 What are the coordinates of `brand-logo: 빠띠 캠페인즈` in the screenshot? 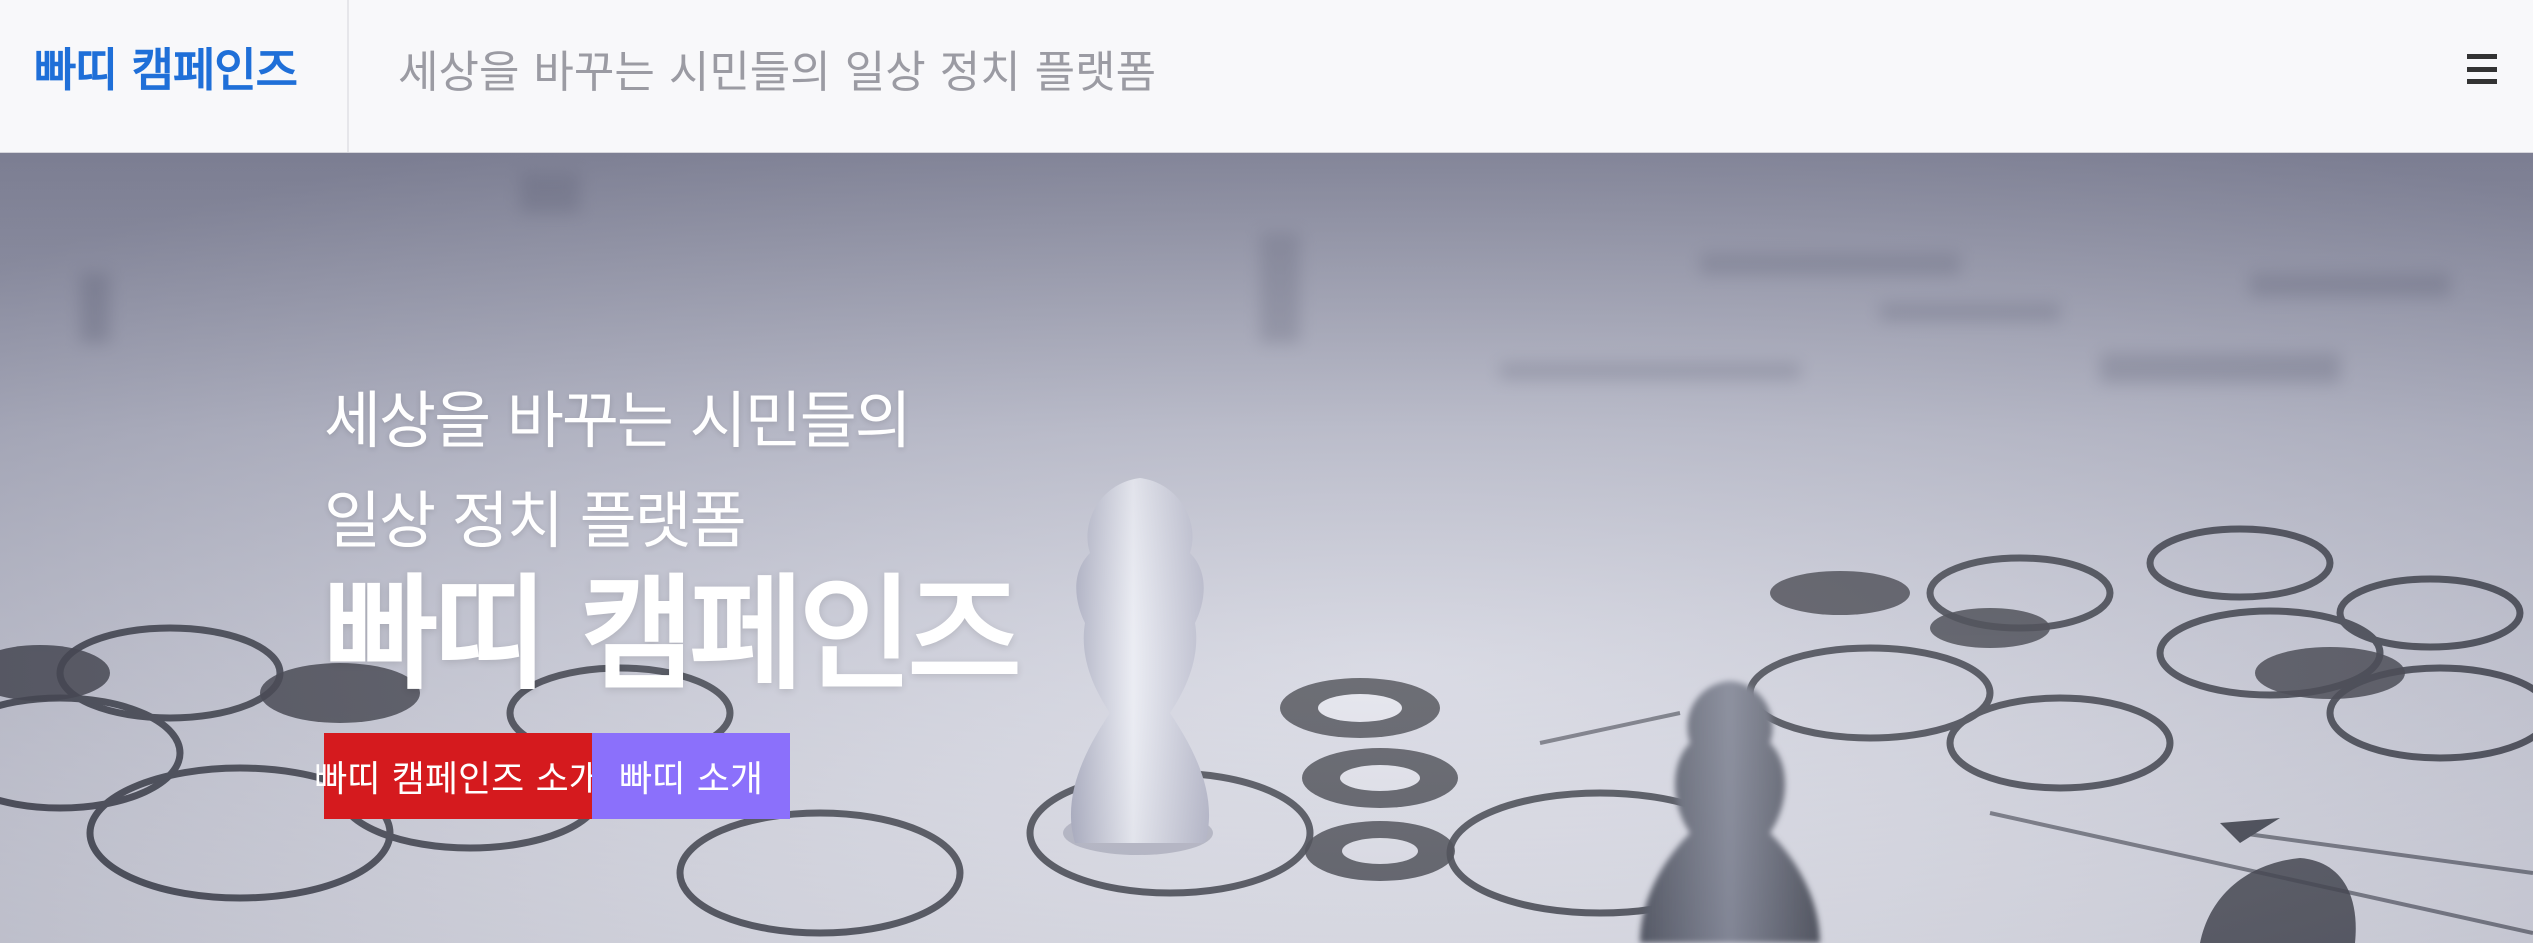 It's located at (166, 67).